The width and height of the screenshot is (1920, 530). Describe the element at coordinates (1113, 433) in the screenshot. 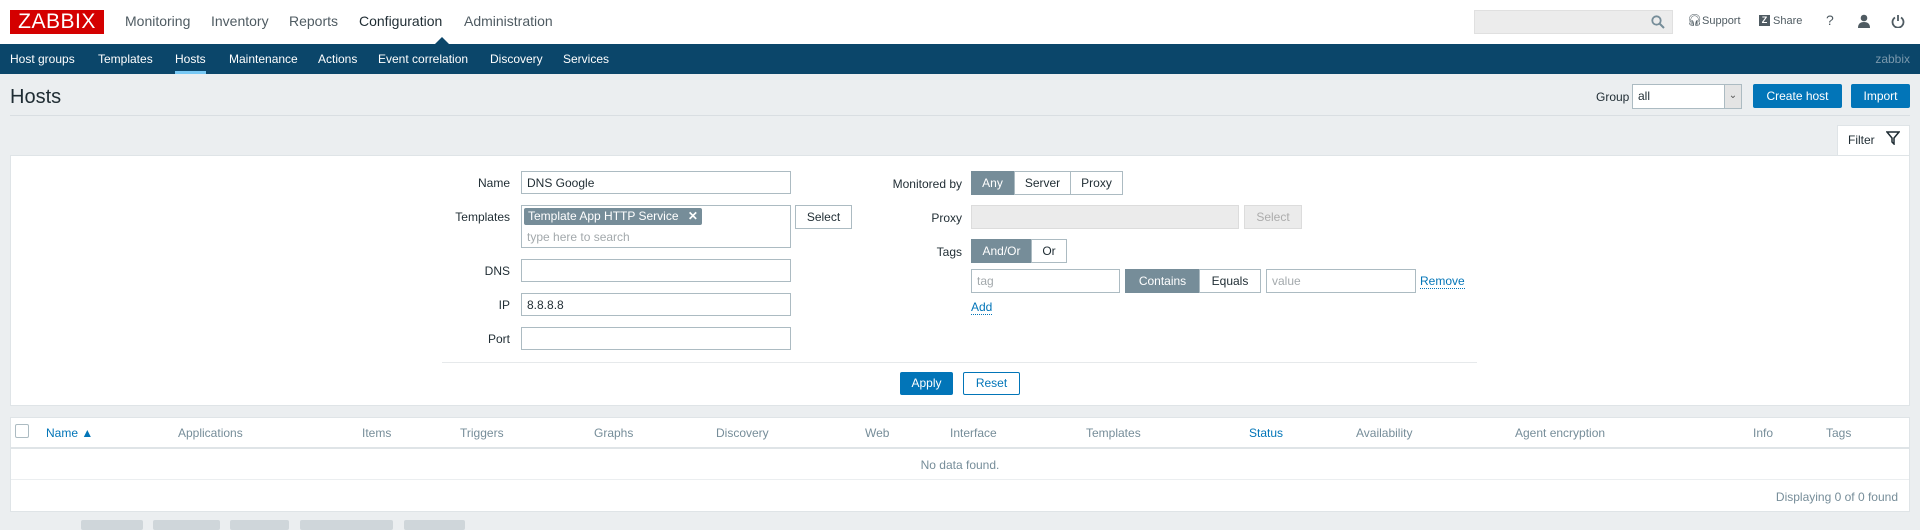

I see `column-templates: Templates` at that location.